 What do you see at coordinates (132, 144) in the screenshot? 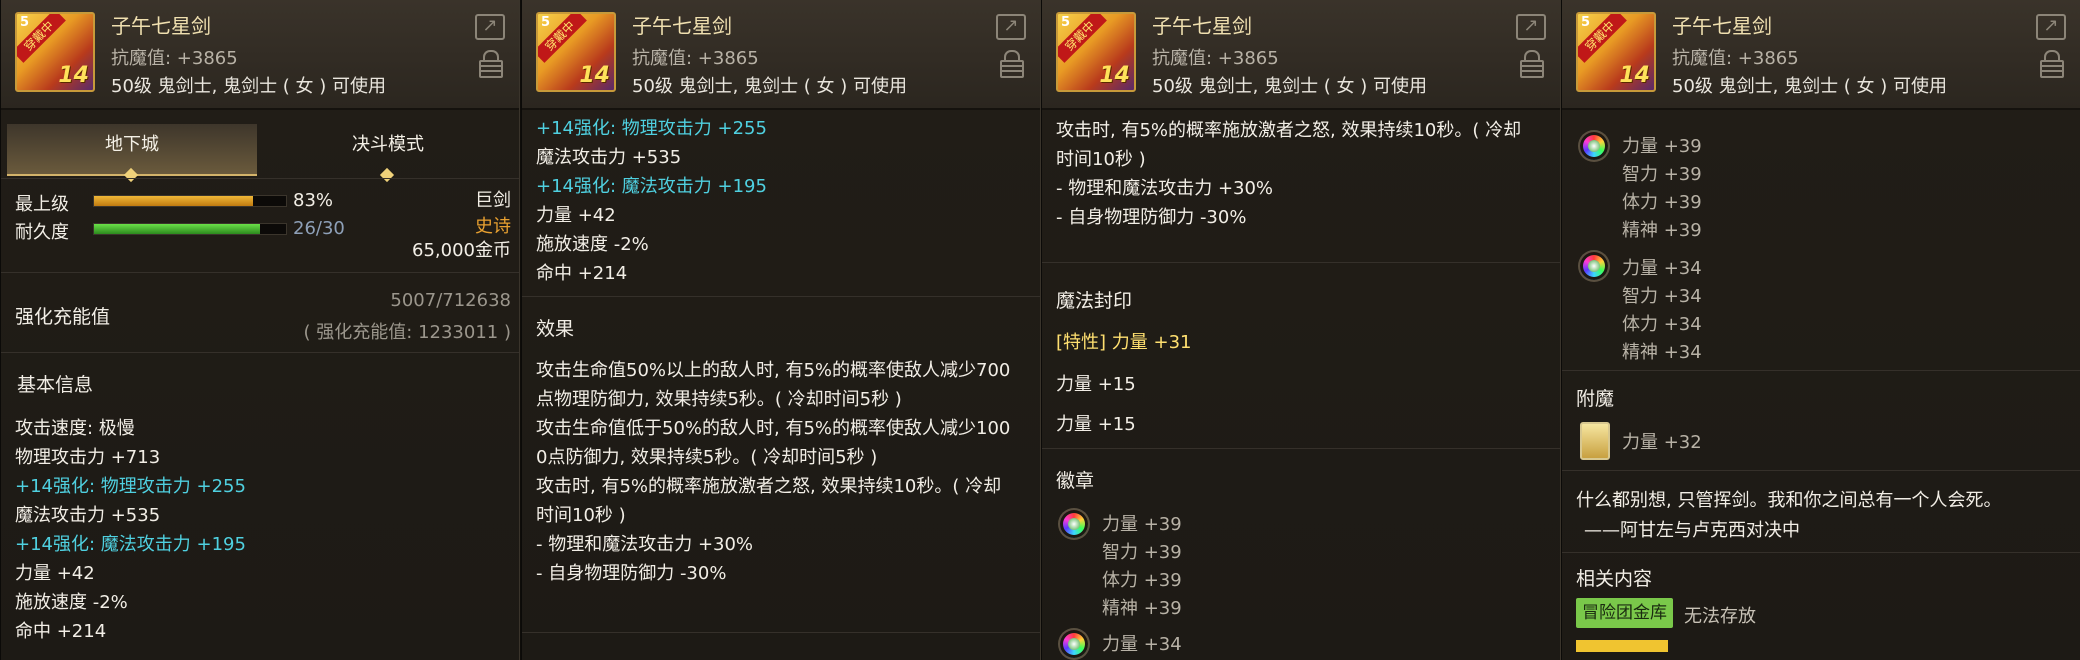
I see `tab-label: 地下城` at bounding box center [132, 144].